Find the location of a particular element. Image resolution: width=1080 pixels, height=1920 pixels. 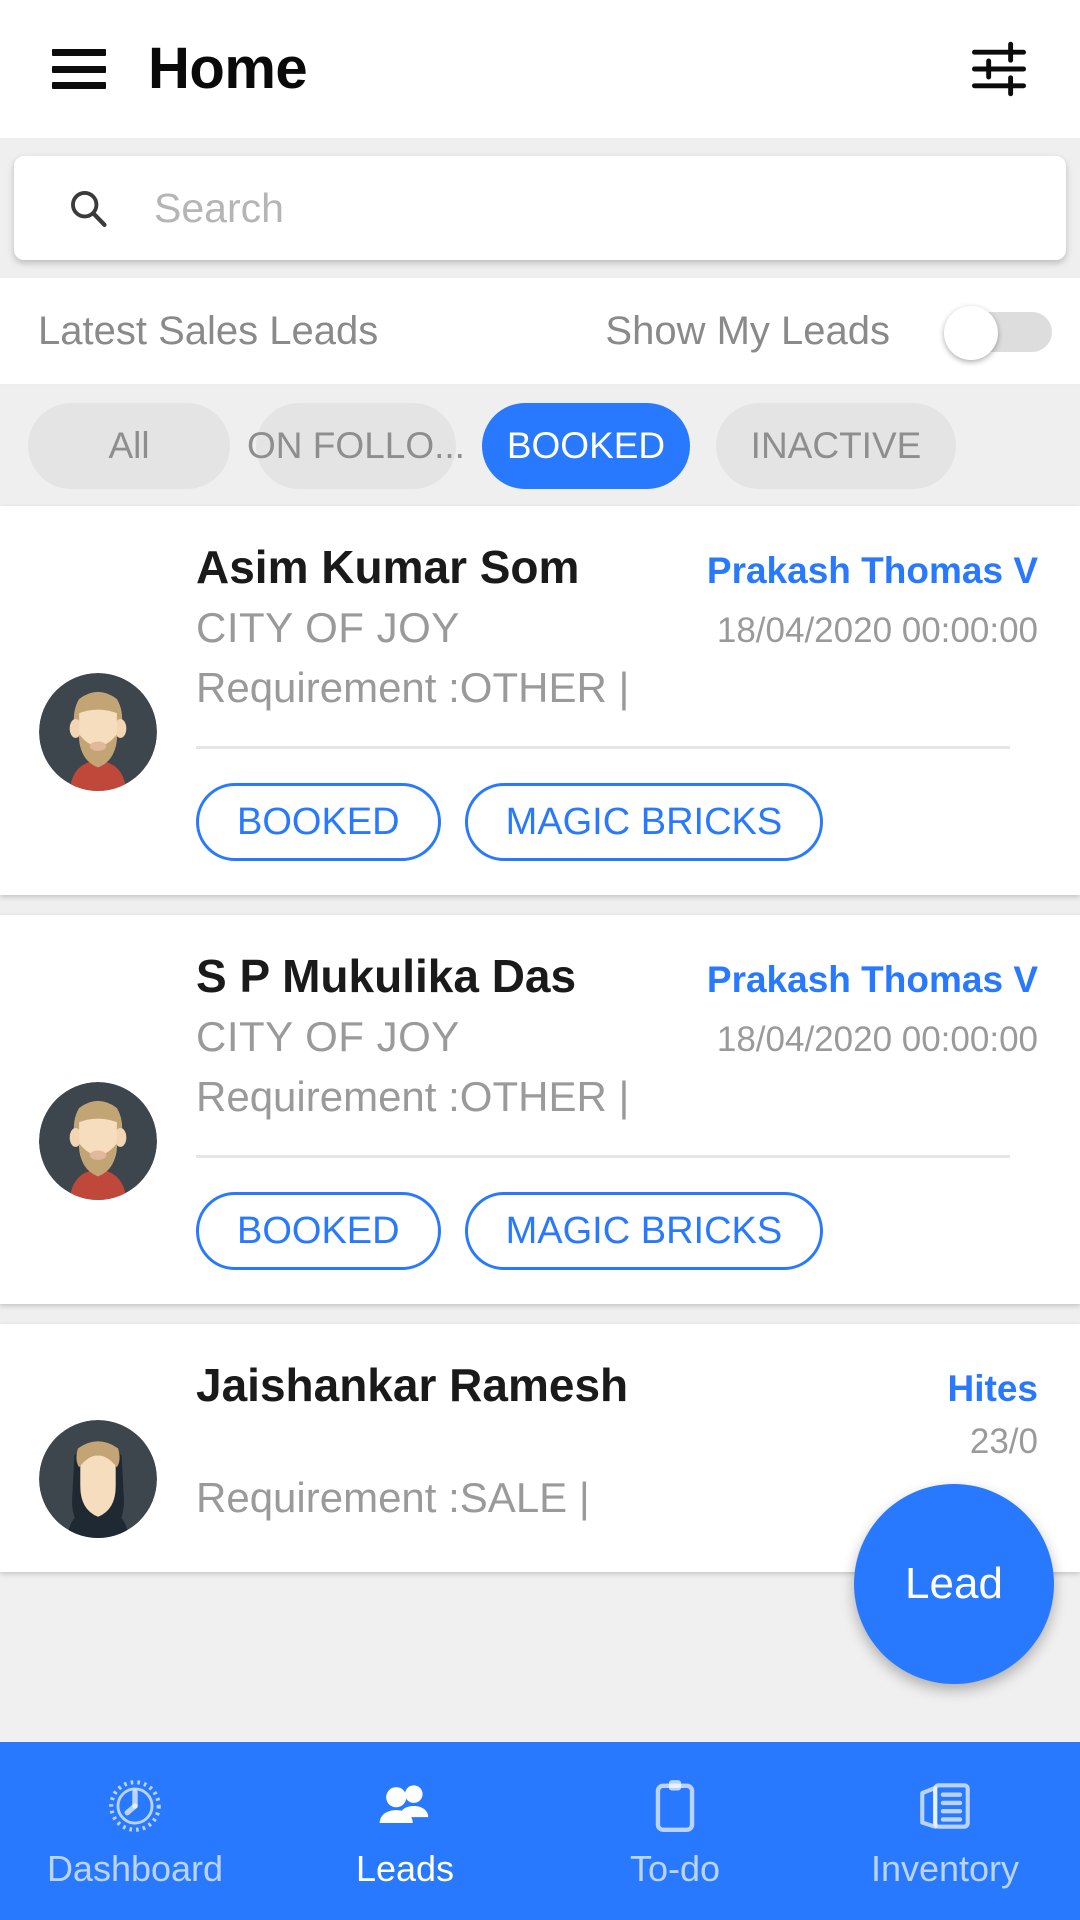

page-title: Home is located at coordinates (228, 68).